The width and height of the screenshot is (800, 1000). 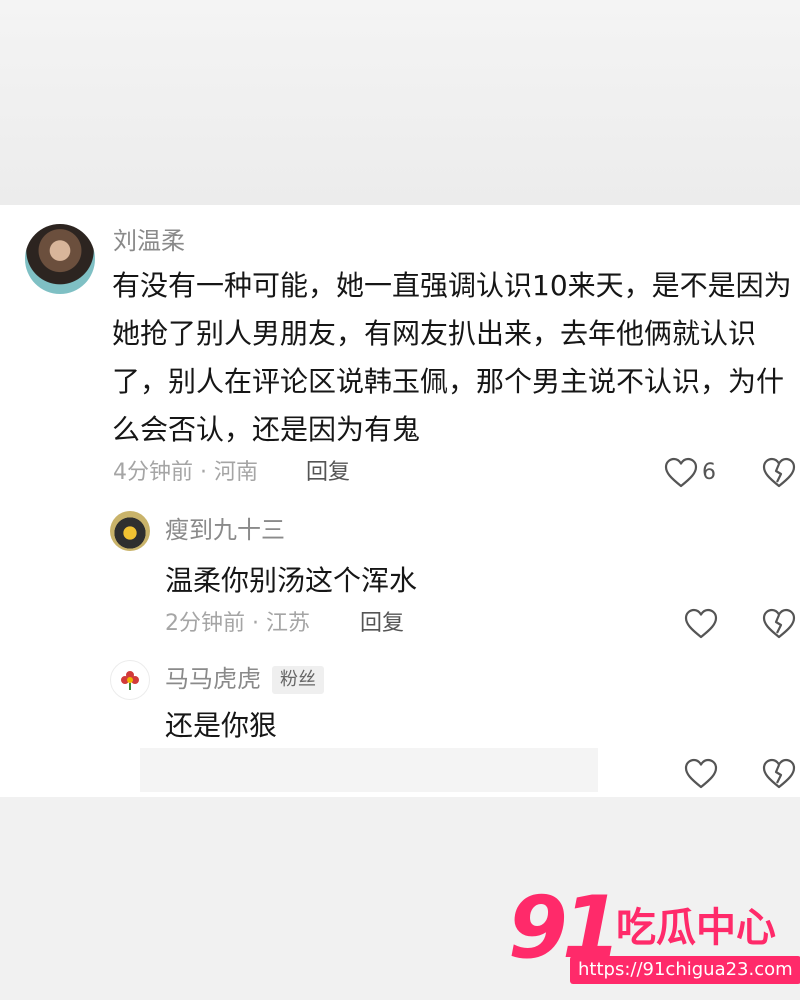 I want to click on comment-line: 了，别人在评论区说韩玉佩，那个男主说不认识，为什, so click(x=448, y=381).